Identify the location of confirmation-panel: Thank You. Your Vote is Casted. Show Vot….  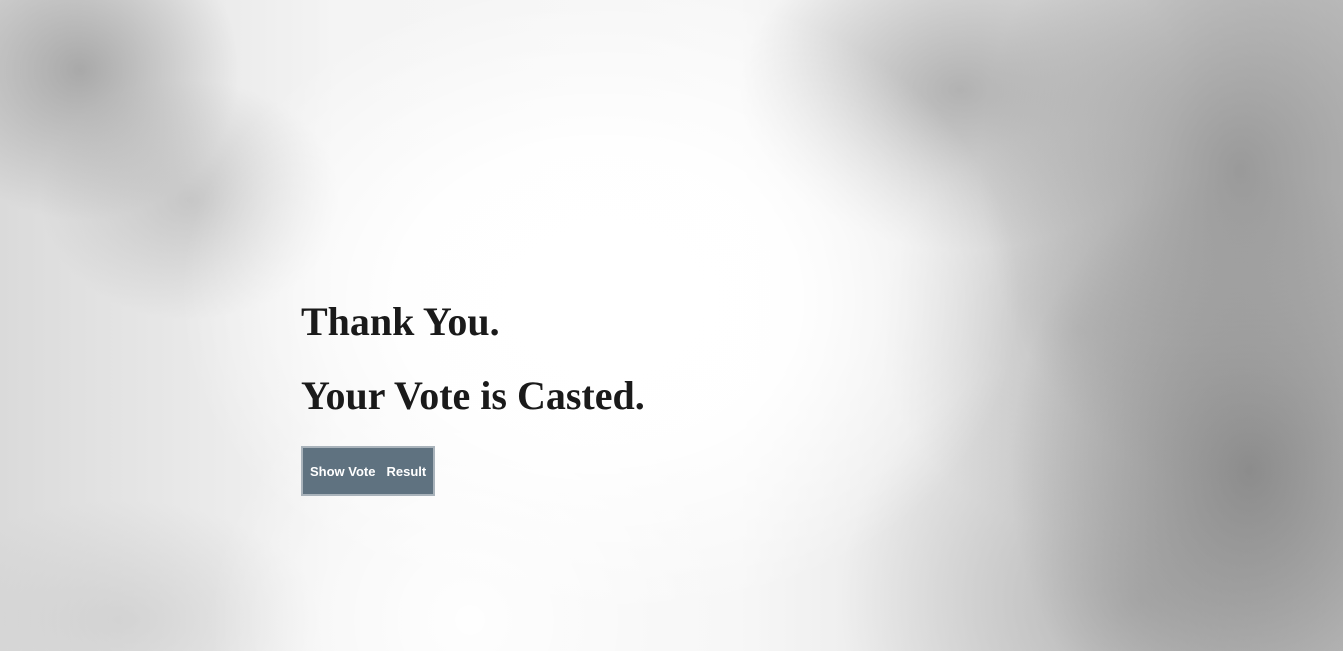
(473, 396).